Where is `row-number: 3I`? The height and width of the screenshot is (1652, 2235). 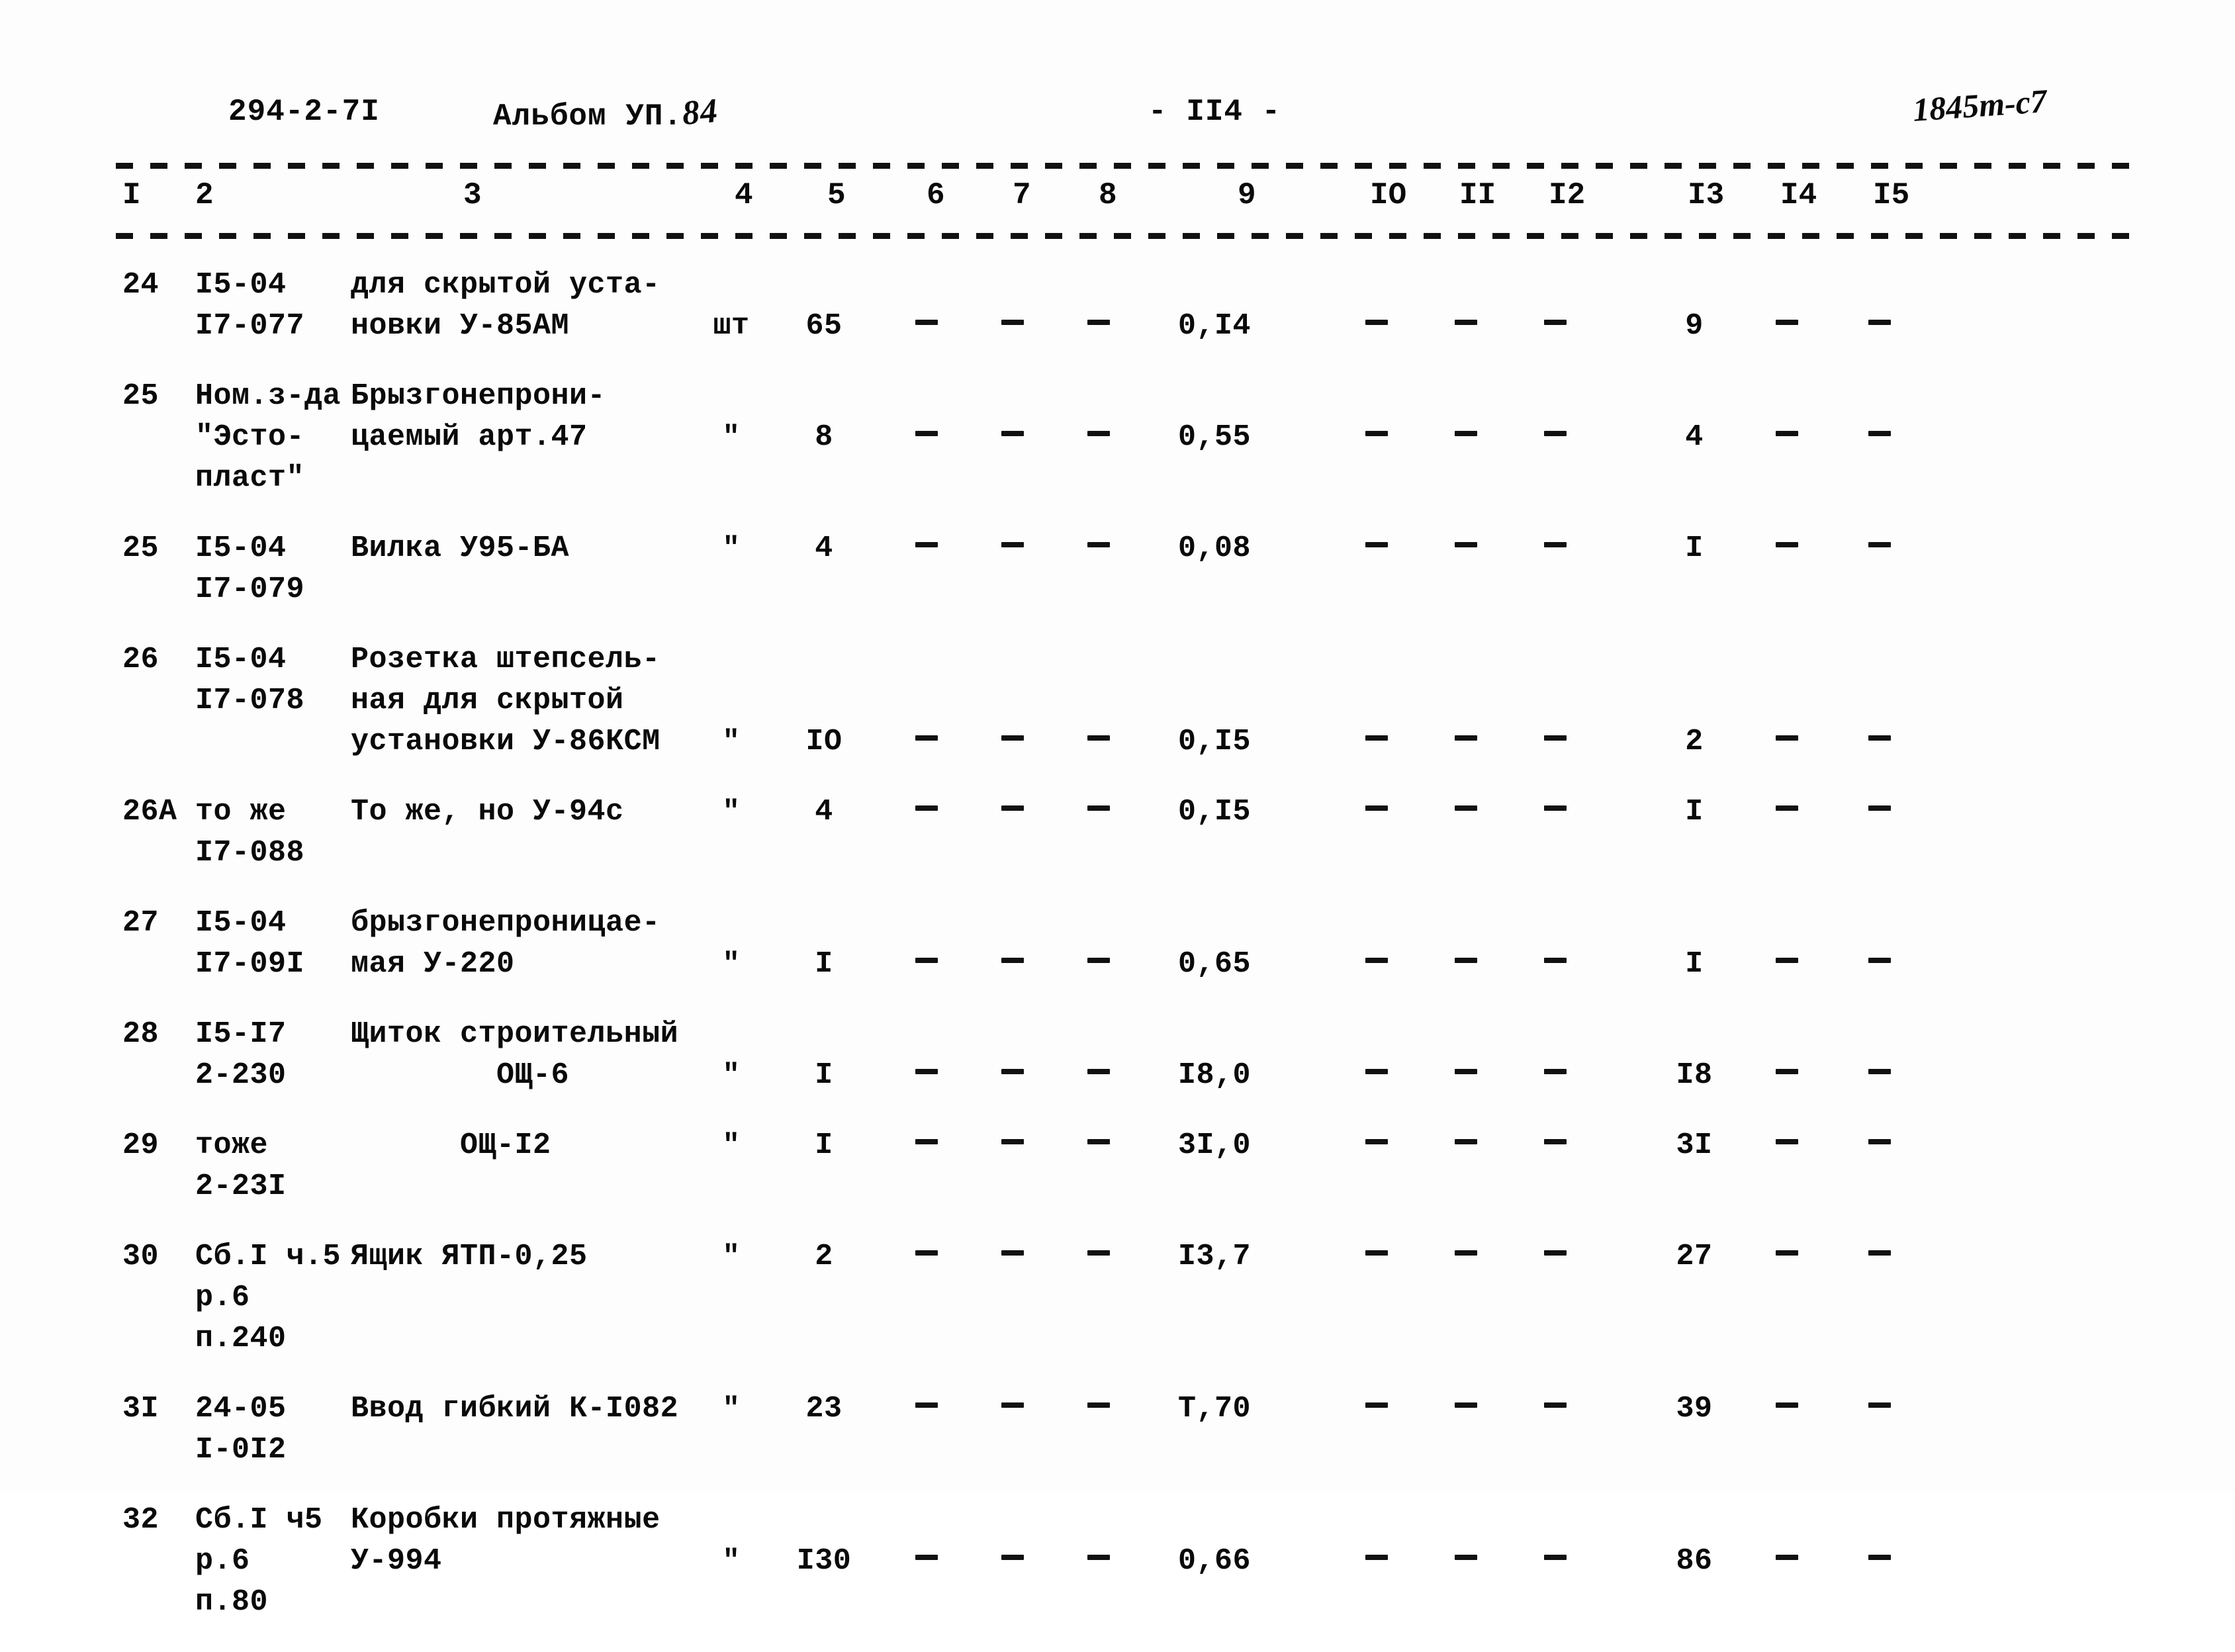 row-number: 3I is located at coordinates (141, 1409).